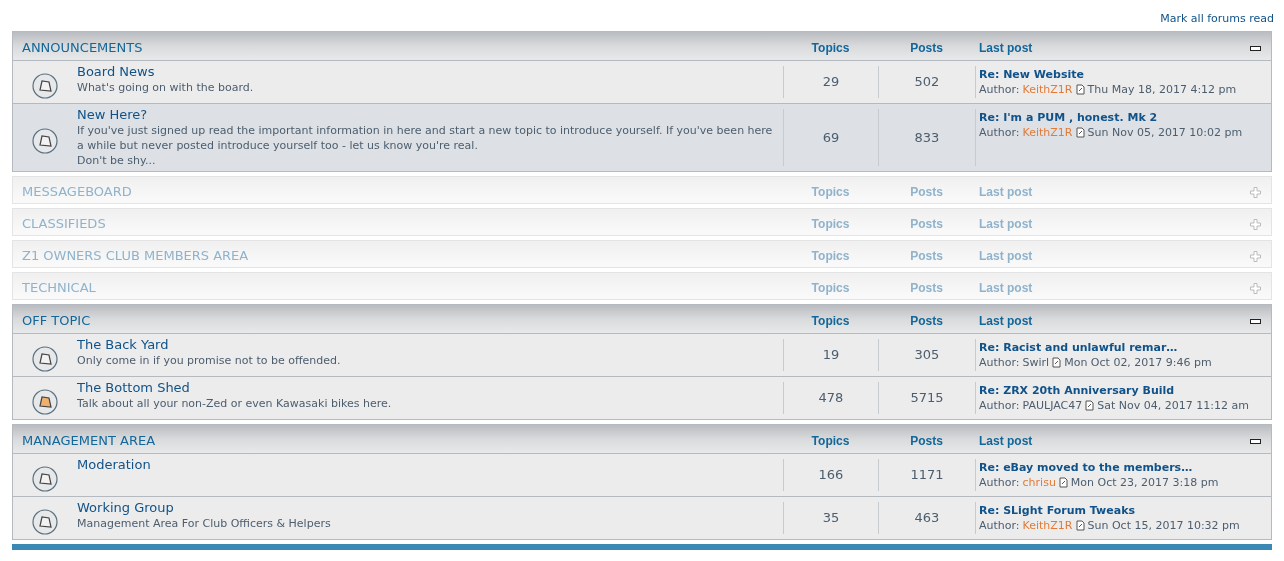  What do you see at coordinates (1165, 132) in the screenshot?
I see `post-time: Sun Nov 05, 2017 10:02 pm` at bounding box center [1165, 132].